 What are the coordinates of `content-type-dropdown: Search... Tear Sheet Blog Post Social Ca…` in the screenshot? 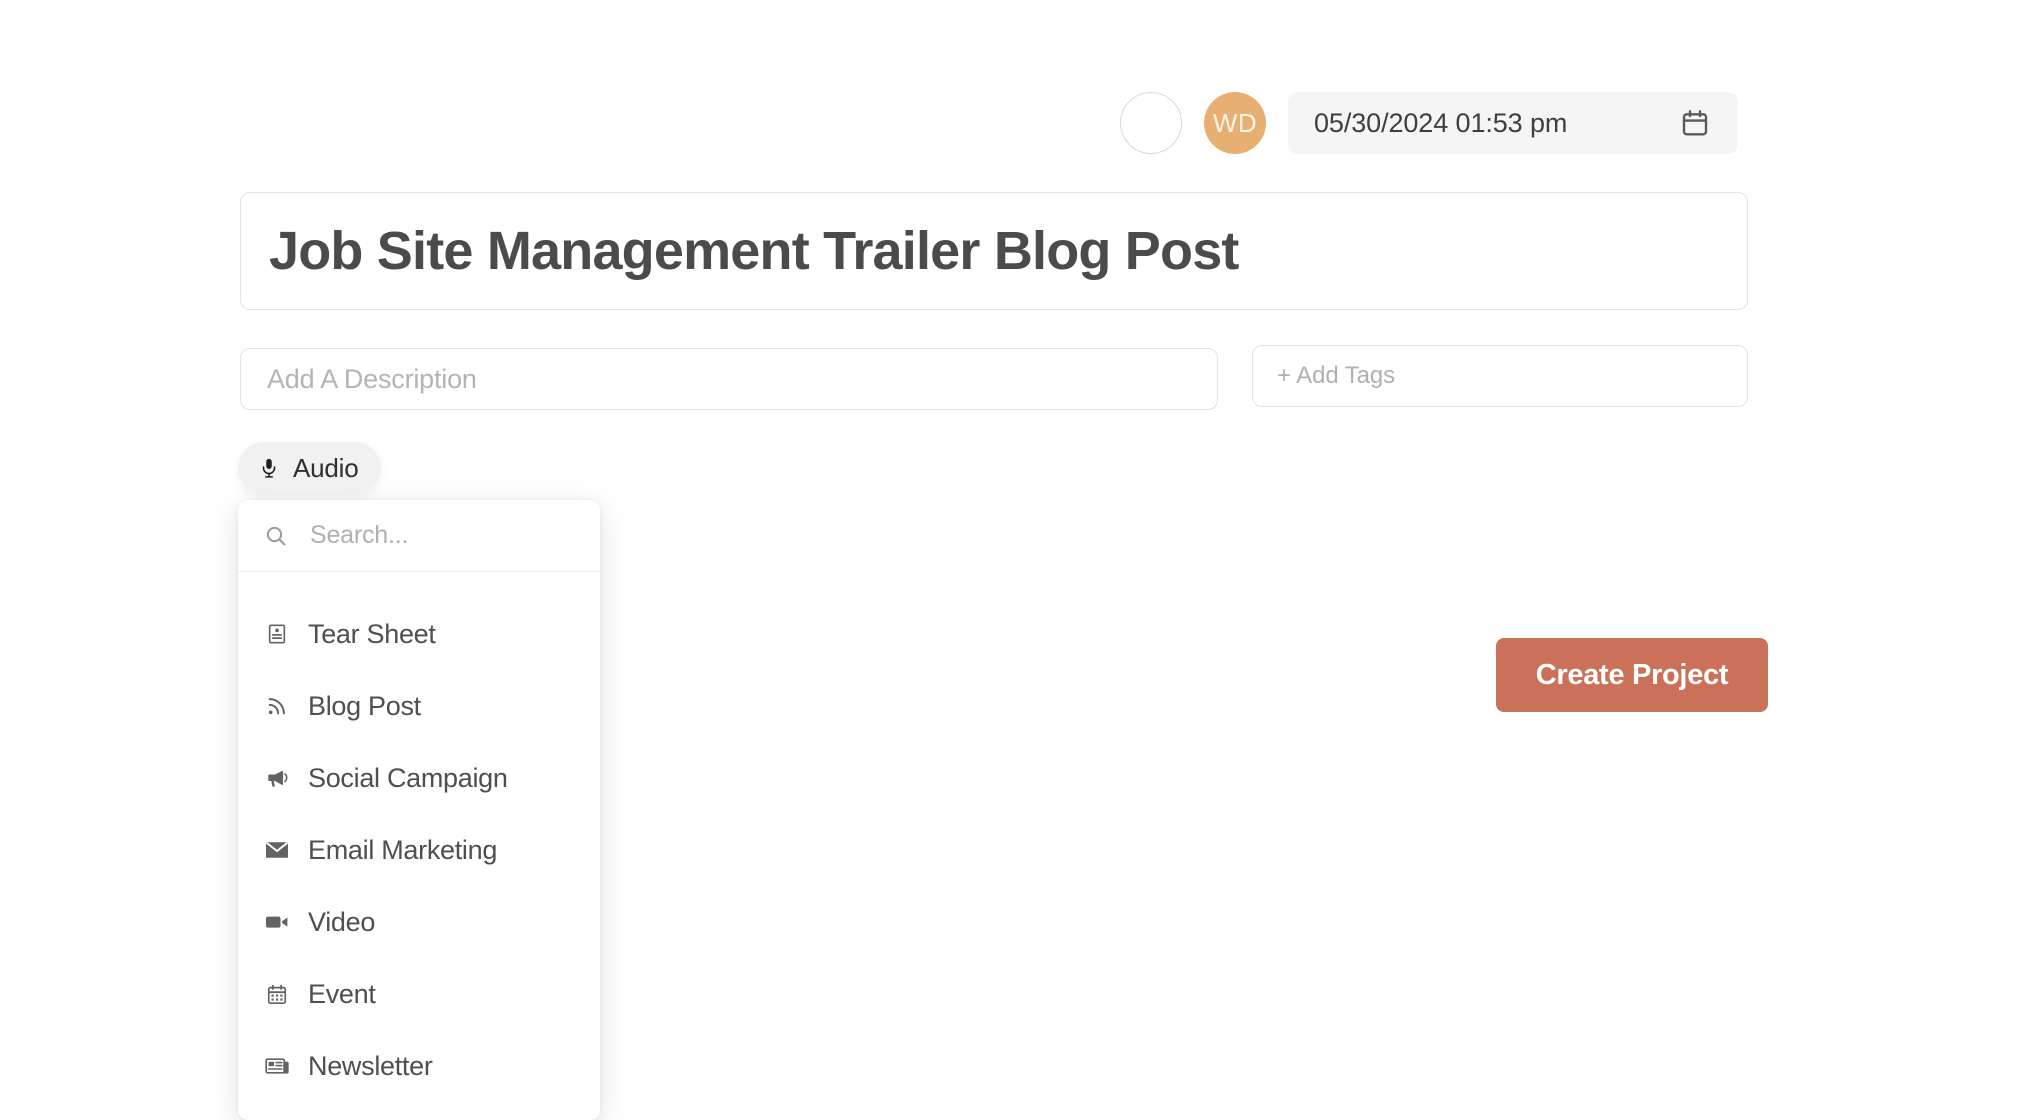 It's located at (419, 810).